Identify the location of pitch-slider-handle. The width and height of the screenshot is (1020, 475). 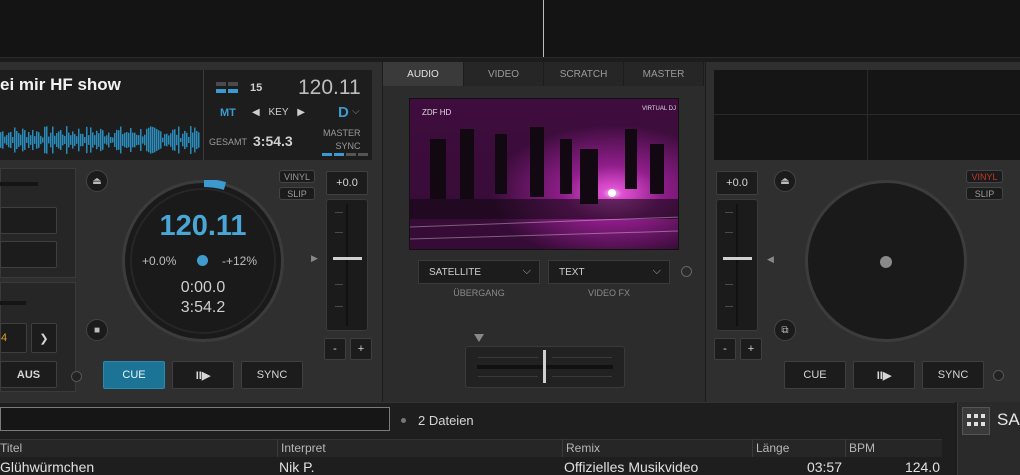
(347, 258).